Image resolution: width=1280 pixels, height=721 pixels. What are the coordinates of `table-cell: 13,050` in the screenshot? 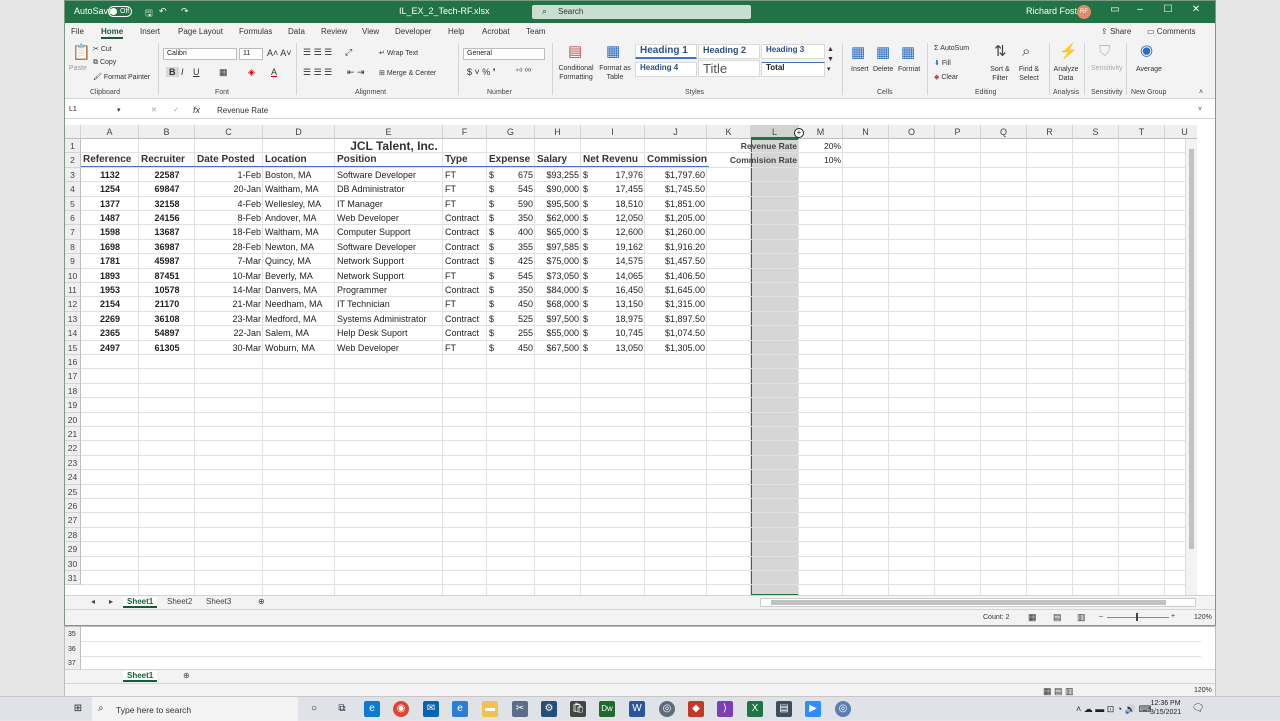 It's located at (620, 348).